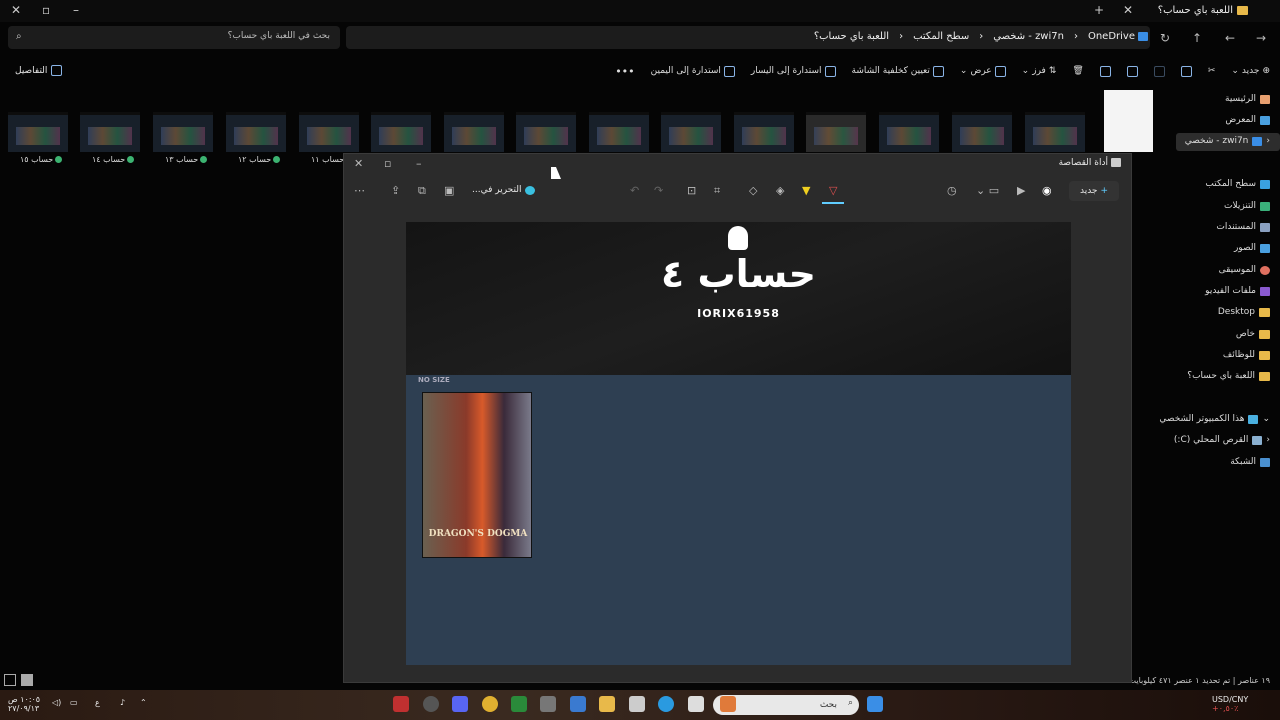 Image resolution: width=1280 pixels, height=720 pixels. What do you see at coordinates (1247, 120) in the screenshot?
I see `sidebar-item-gallery: المعرض` at bounding box center [1247, 120].